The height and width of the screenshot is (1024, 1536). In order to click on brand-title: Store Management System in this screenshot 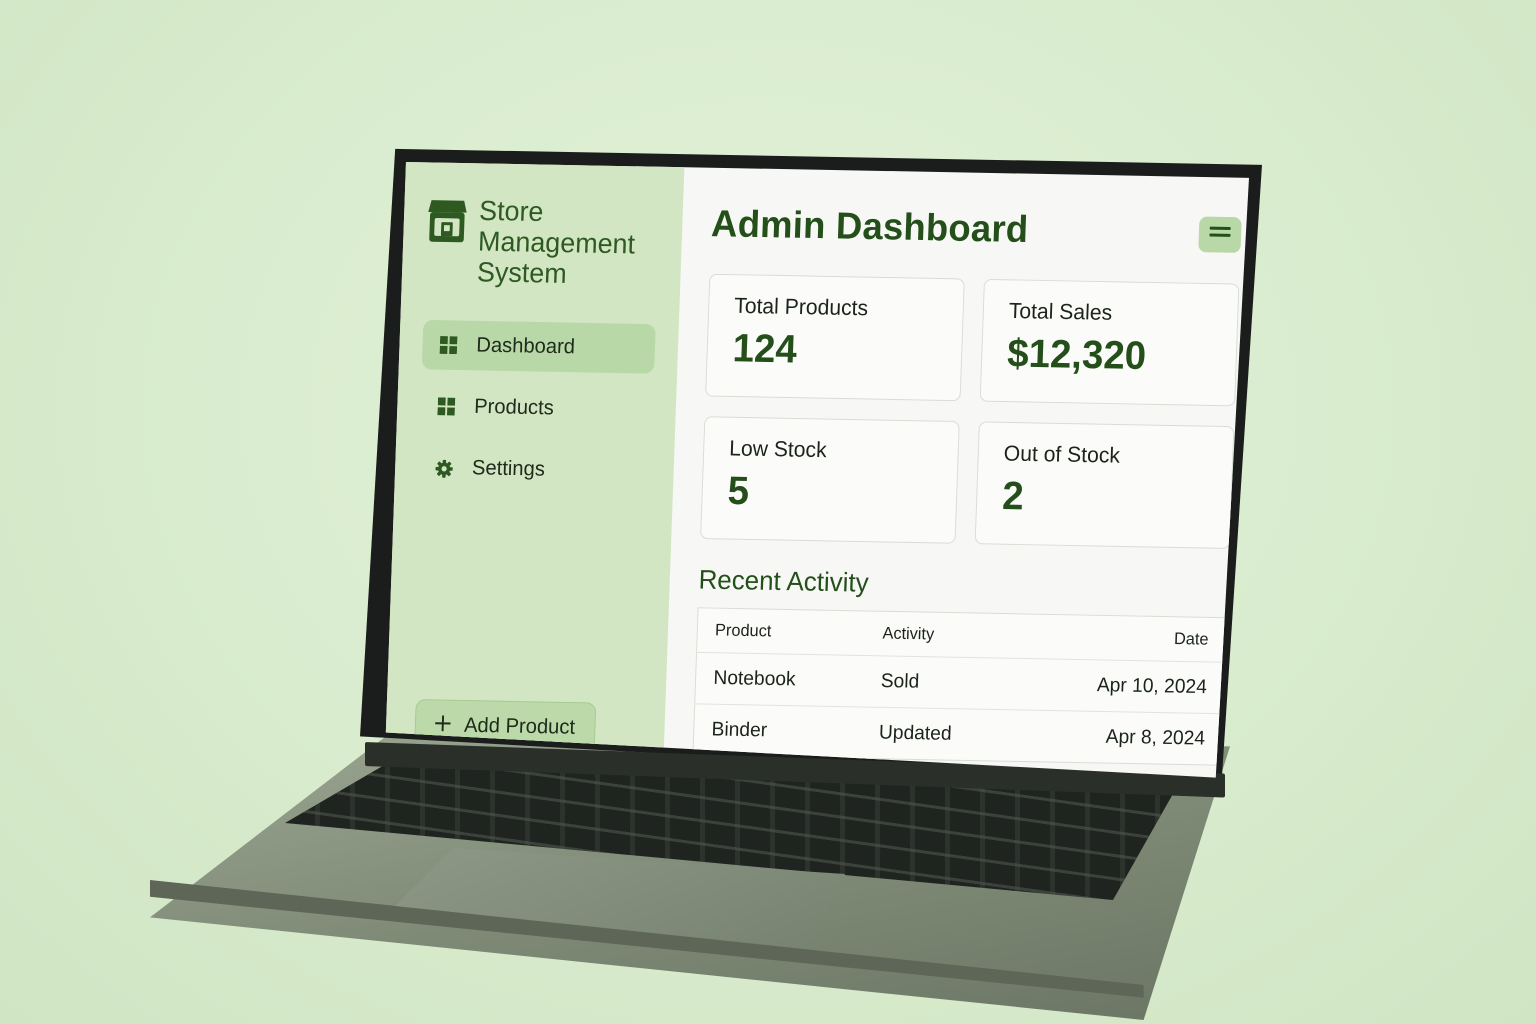, I will do `click(556, 242)`.